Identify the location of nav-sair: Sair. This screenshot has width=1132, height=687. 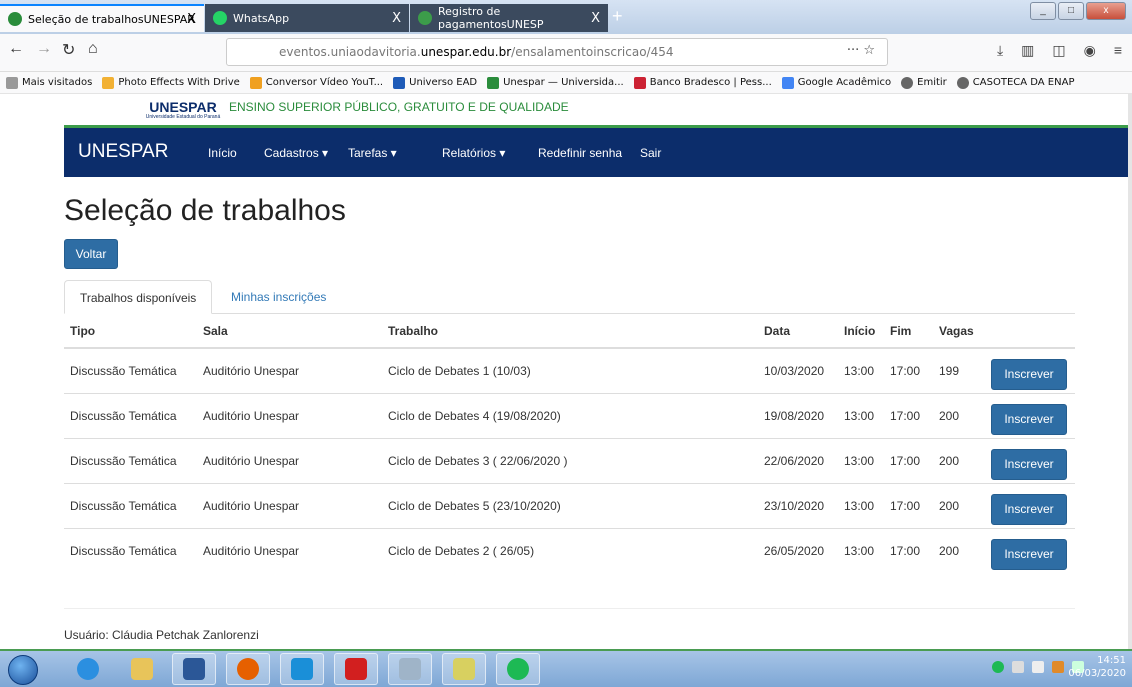
(650, 153).